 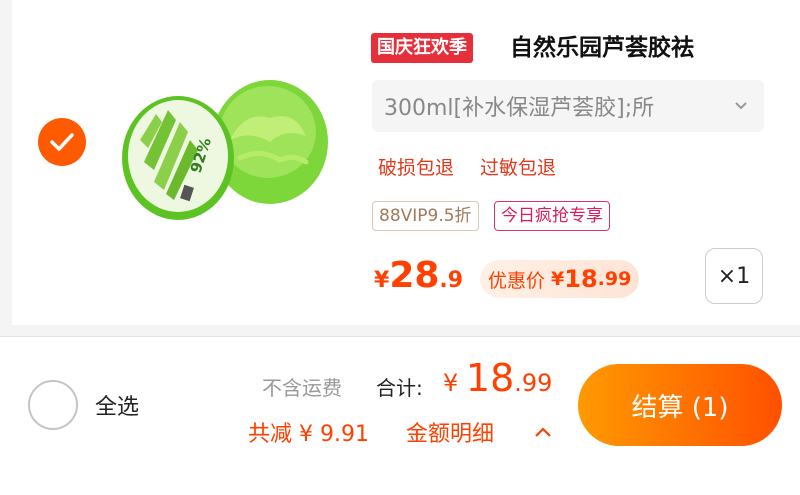 What do you see at coordinates (518, 168) in the screenshot?
I see `service-allergy-return: 过敏包退` at bounding box center [518, 168].